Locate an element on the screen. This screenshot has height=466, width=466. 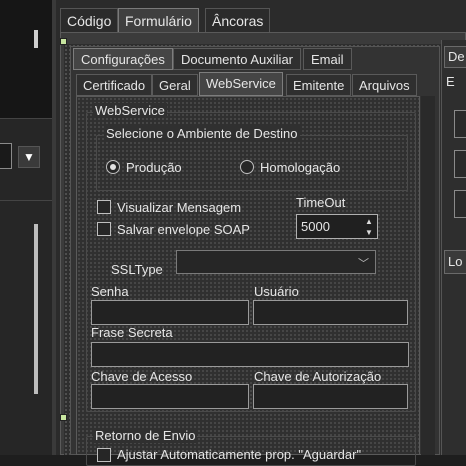
frase-secreta-label: Frase Secreta is located at coordinates (132, 332).